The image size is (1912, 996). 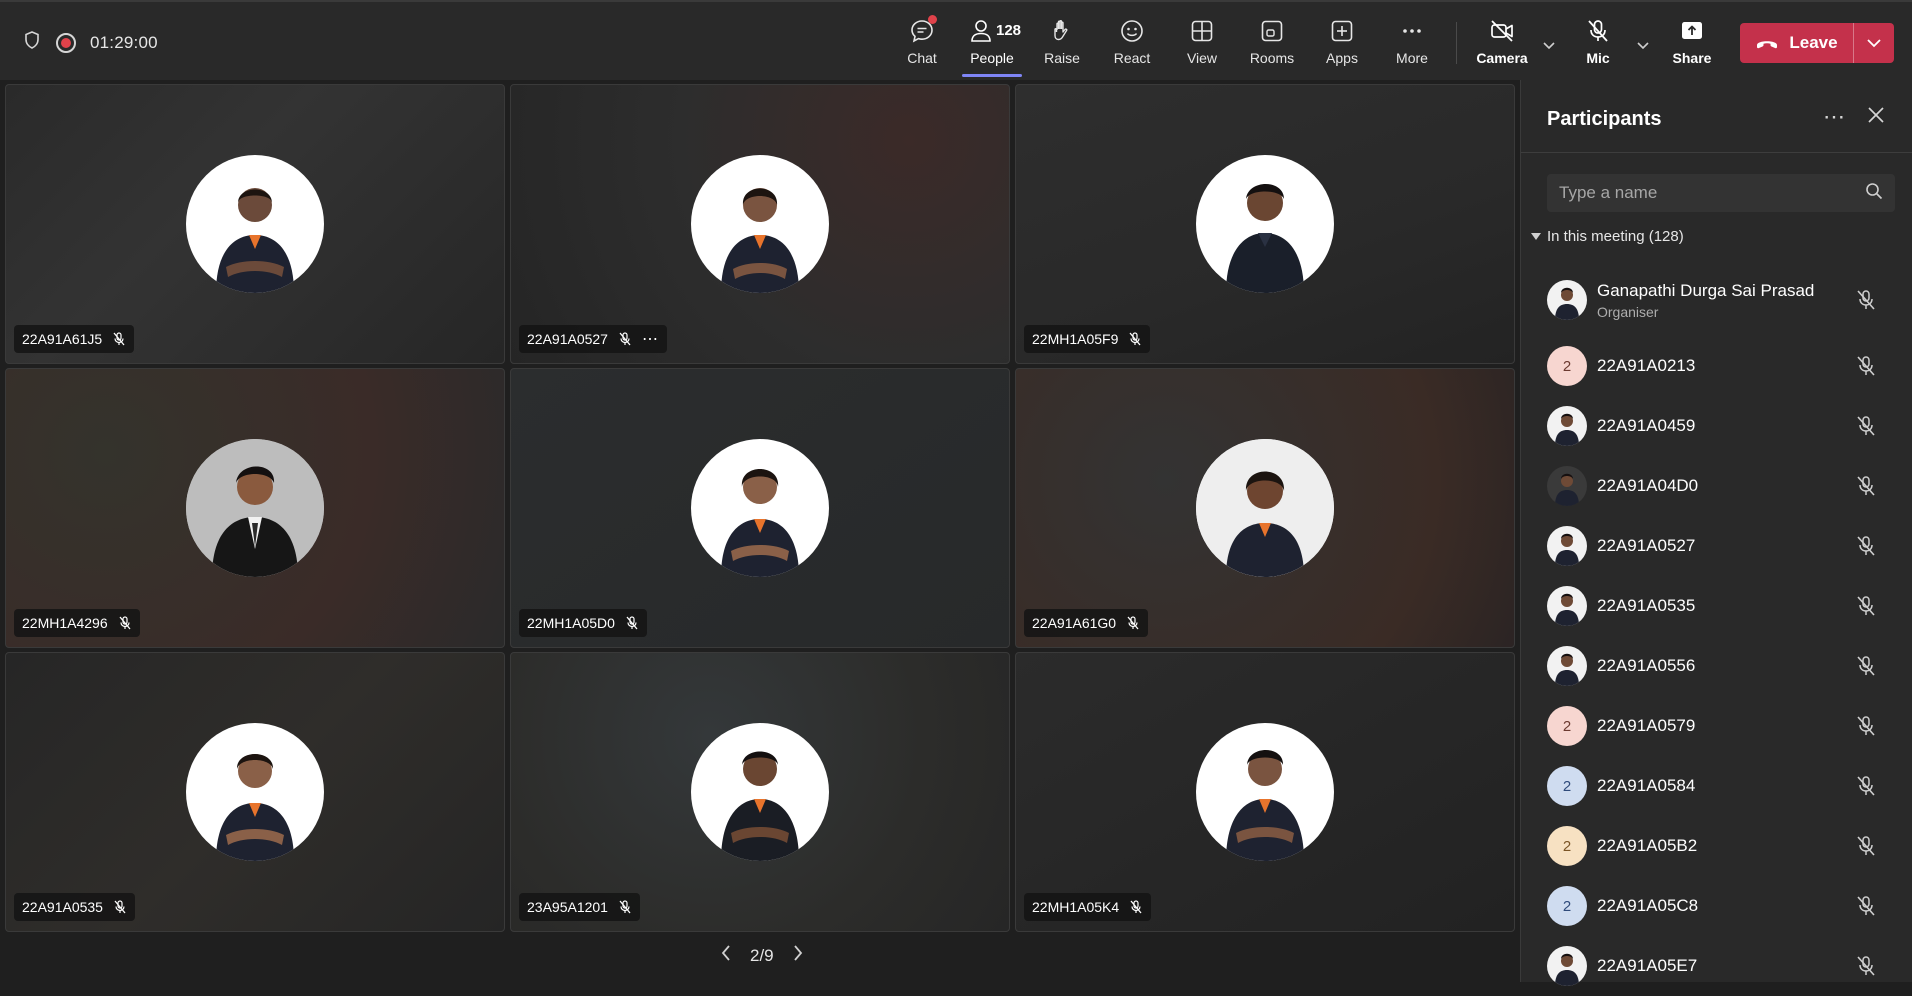 I want to click on video-tile: 22A91A61J5, so click(x=255, y=224).